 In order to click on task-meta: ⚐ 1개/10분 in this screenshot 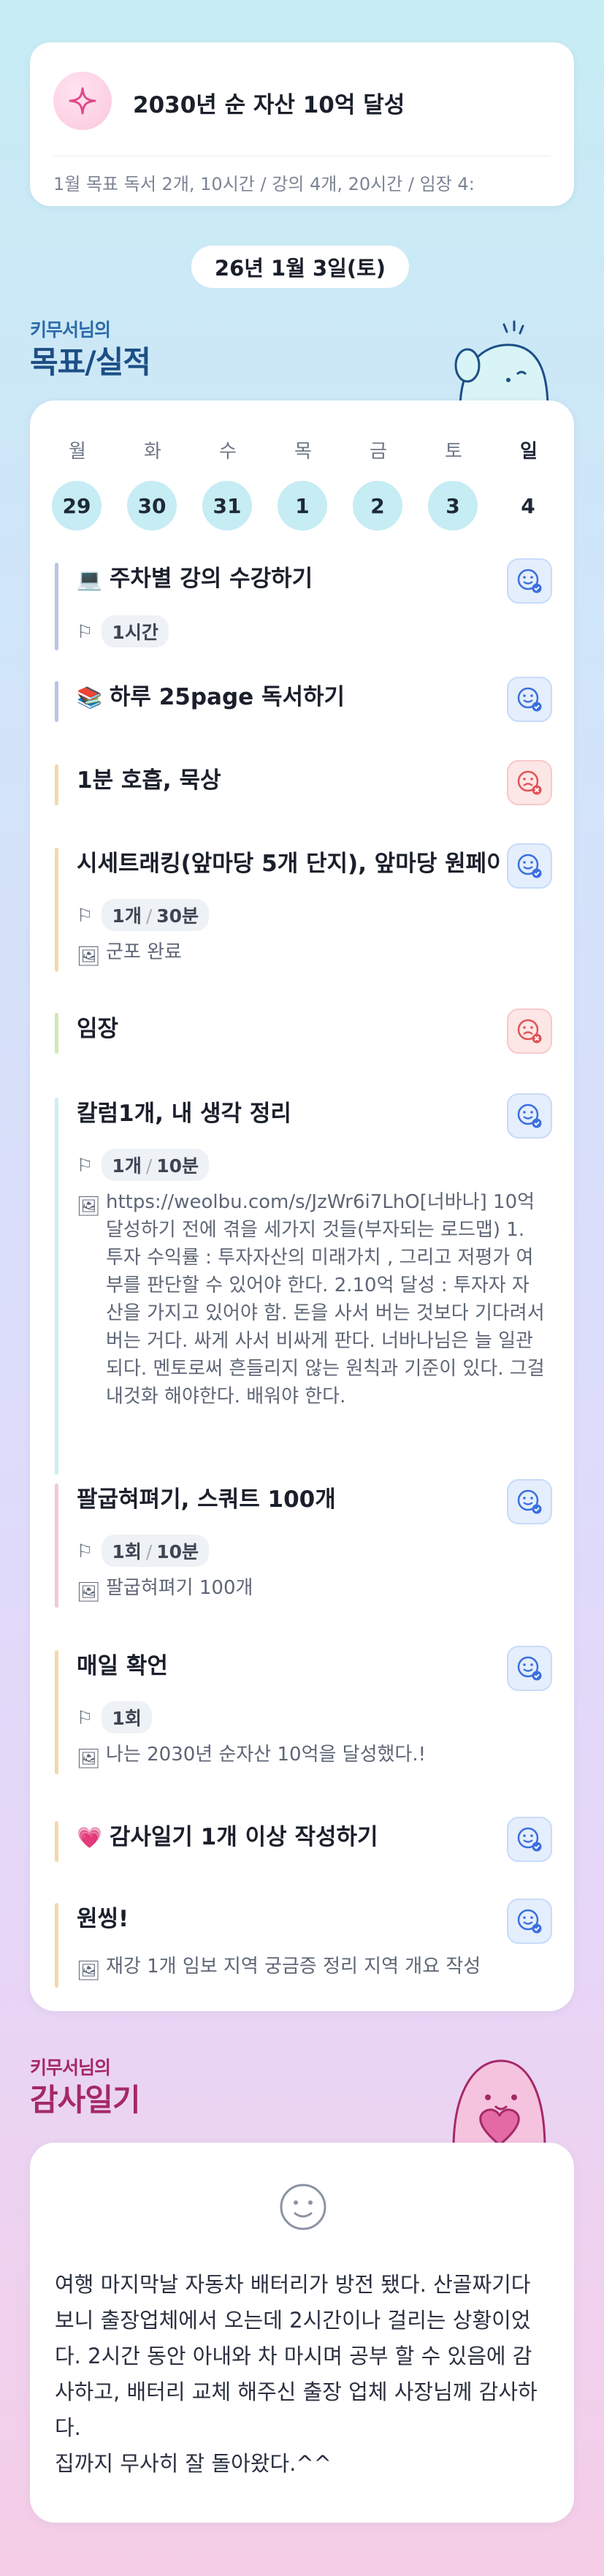, I will do `click(143, 1165)`.